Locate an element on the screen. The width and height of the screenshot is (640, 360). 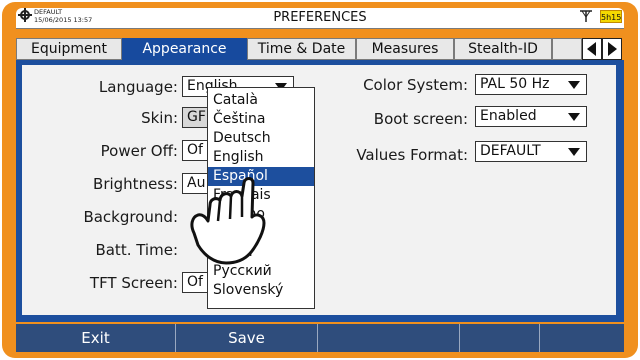
brightness-label: Brightness: is located at coordinates (135, 184).